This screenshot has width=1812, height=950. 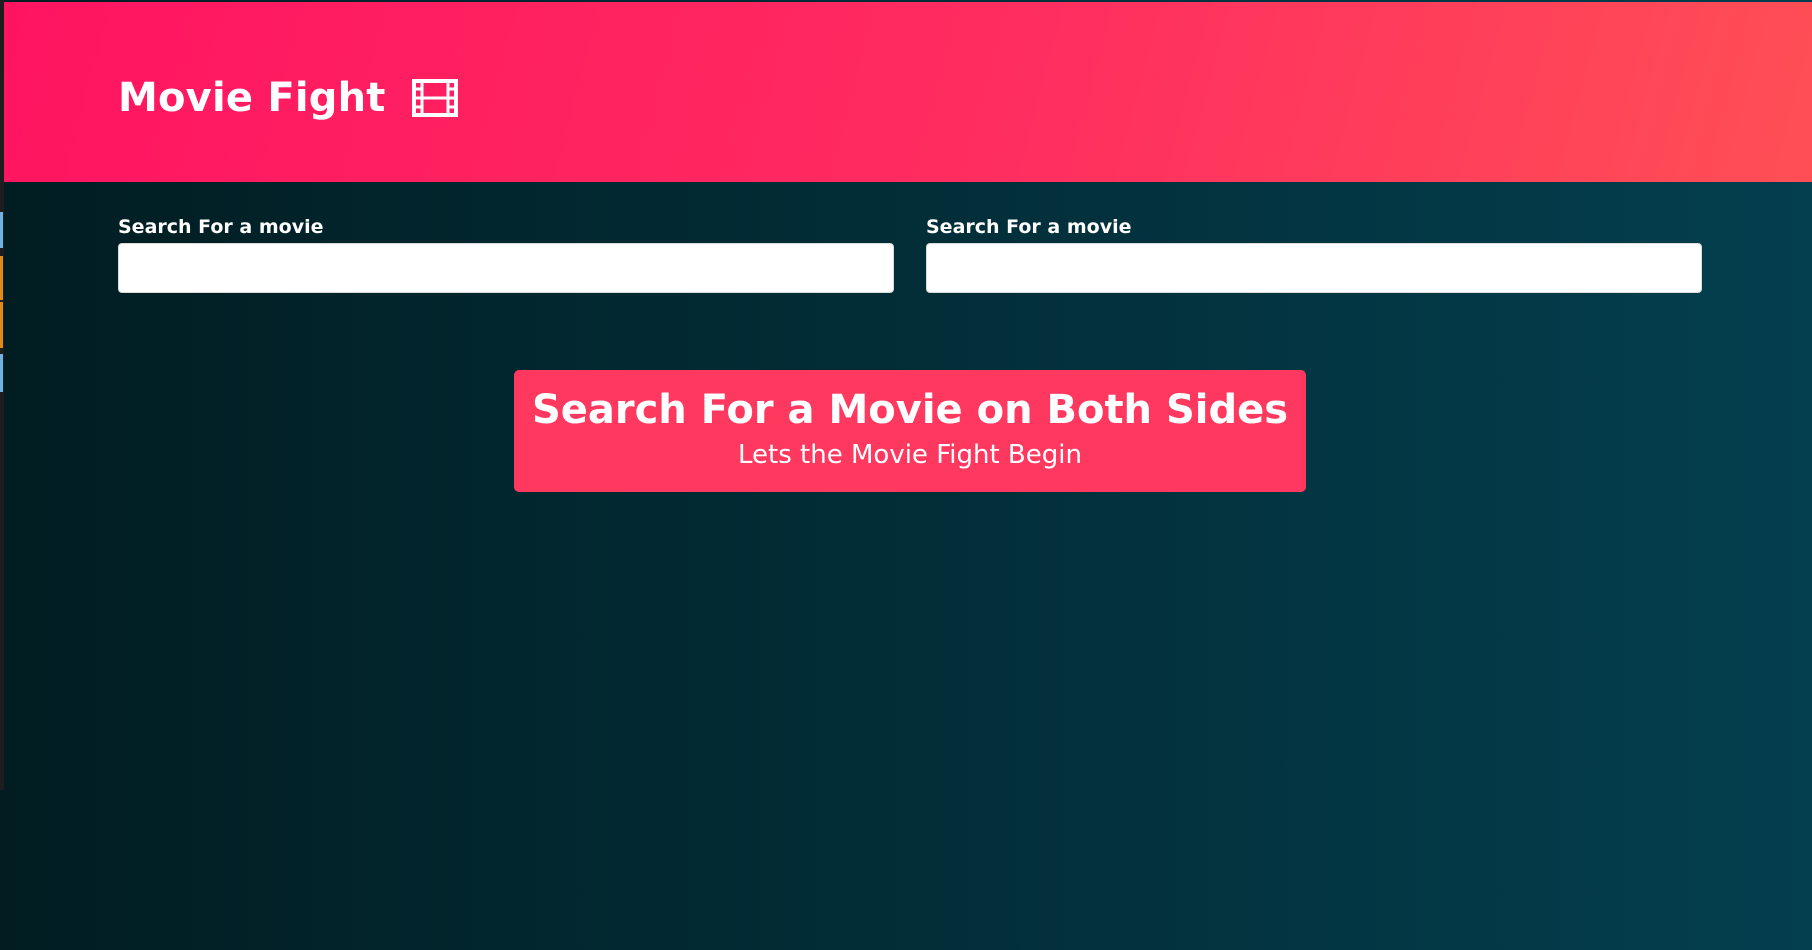 I want to click on right-search-label: Search For a movie, so click(x=1029, y=227).